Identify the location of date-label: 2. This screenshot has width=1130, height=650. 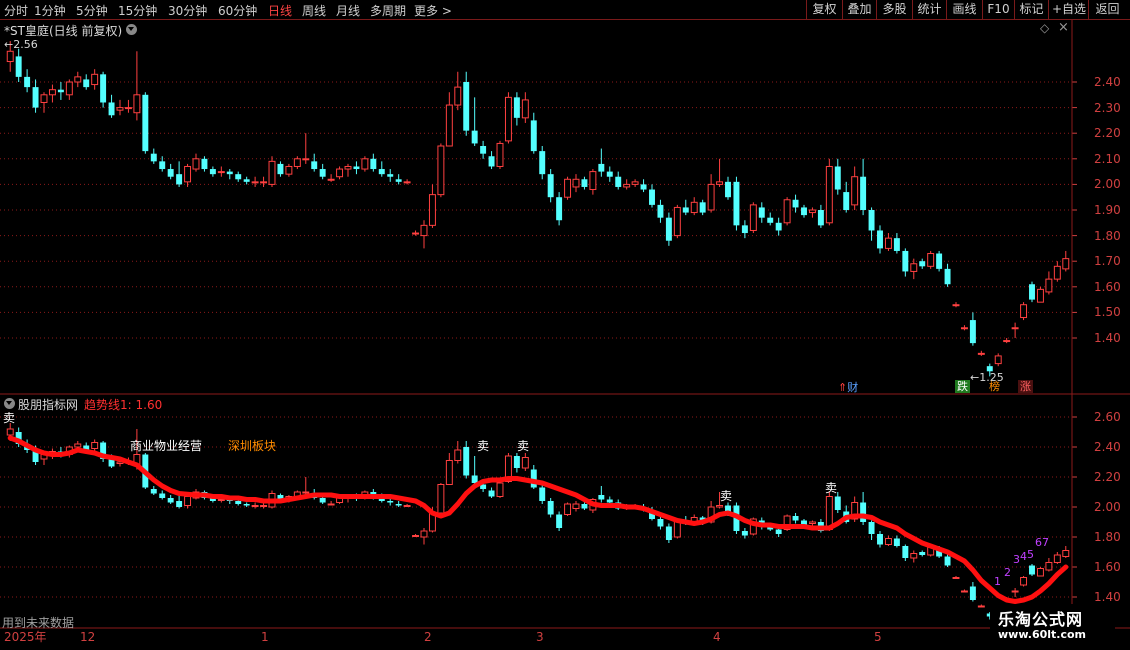
(428, 637).